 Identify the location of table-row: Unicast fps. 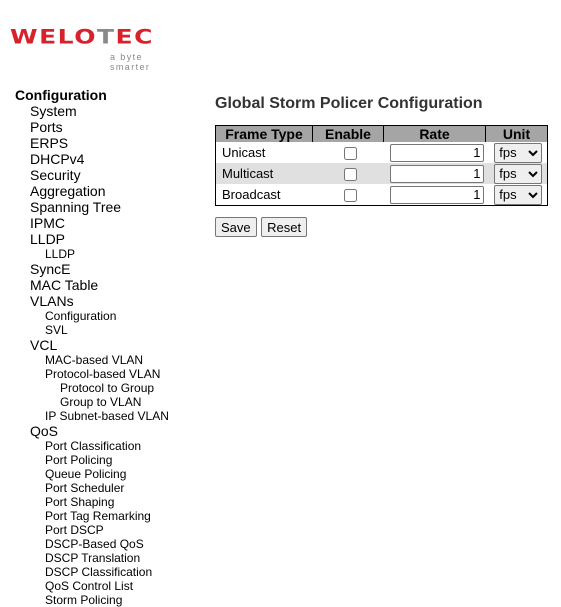
(382, 152).